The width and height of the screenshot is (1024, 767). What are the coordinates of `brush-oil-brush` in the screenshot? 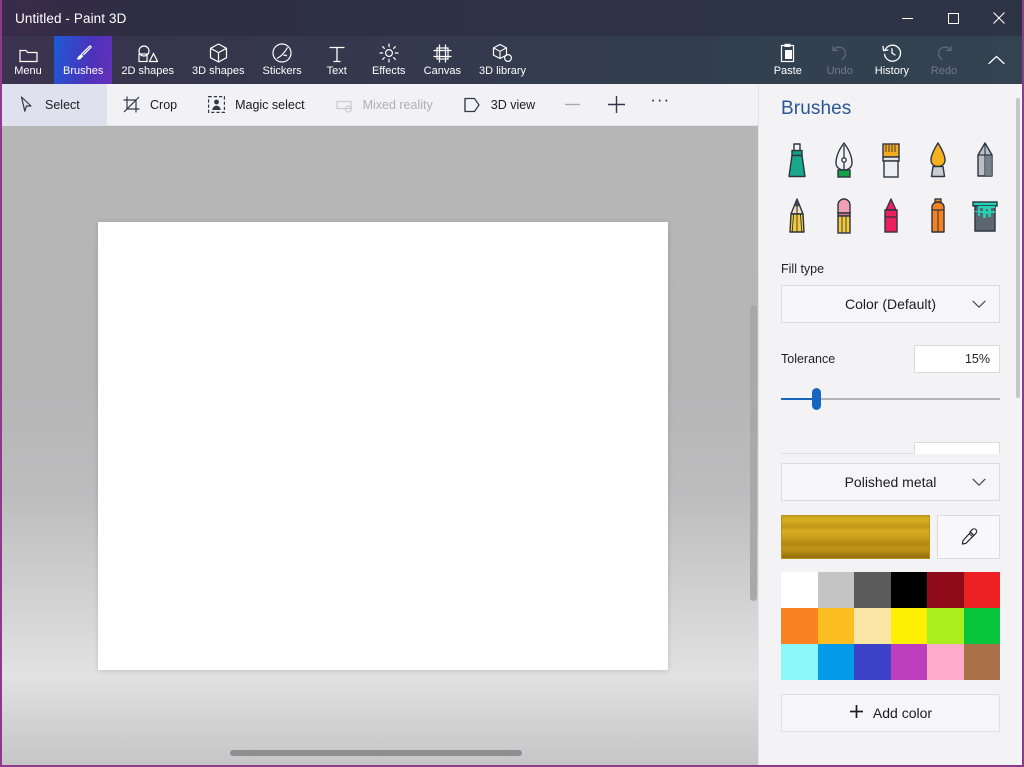 It's located at (890, 161).